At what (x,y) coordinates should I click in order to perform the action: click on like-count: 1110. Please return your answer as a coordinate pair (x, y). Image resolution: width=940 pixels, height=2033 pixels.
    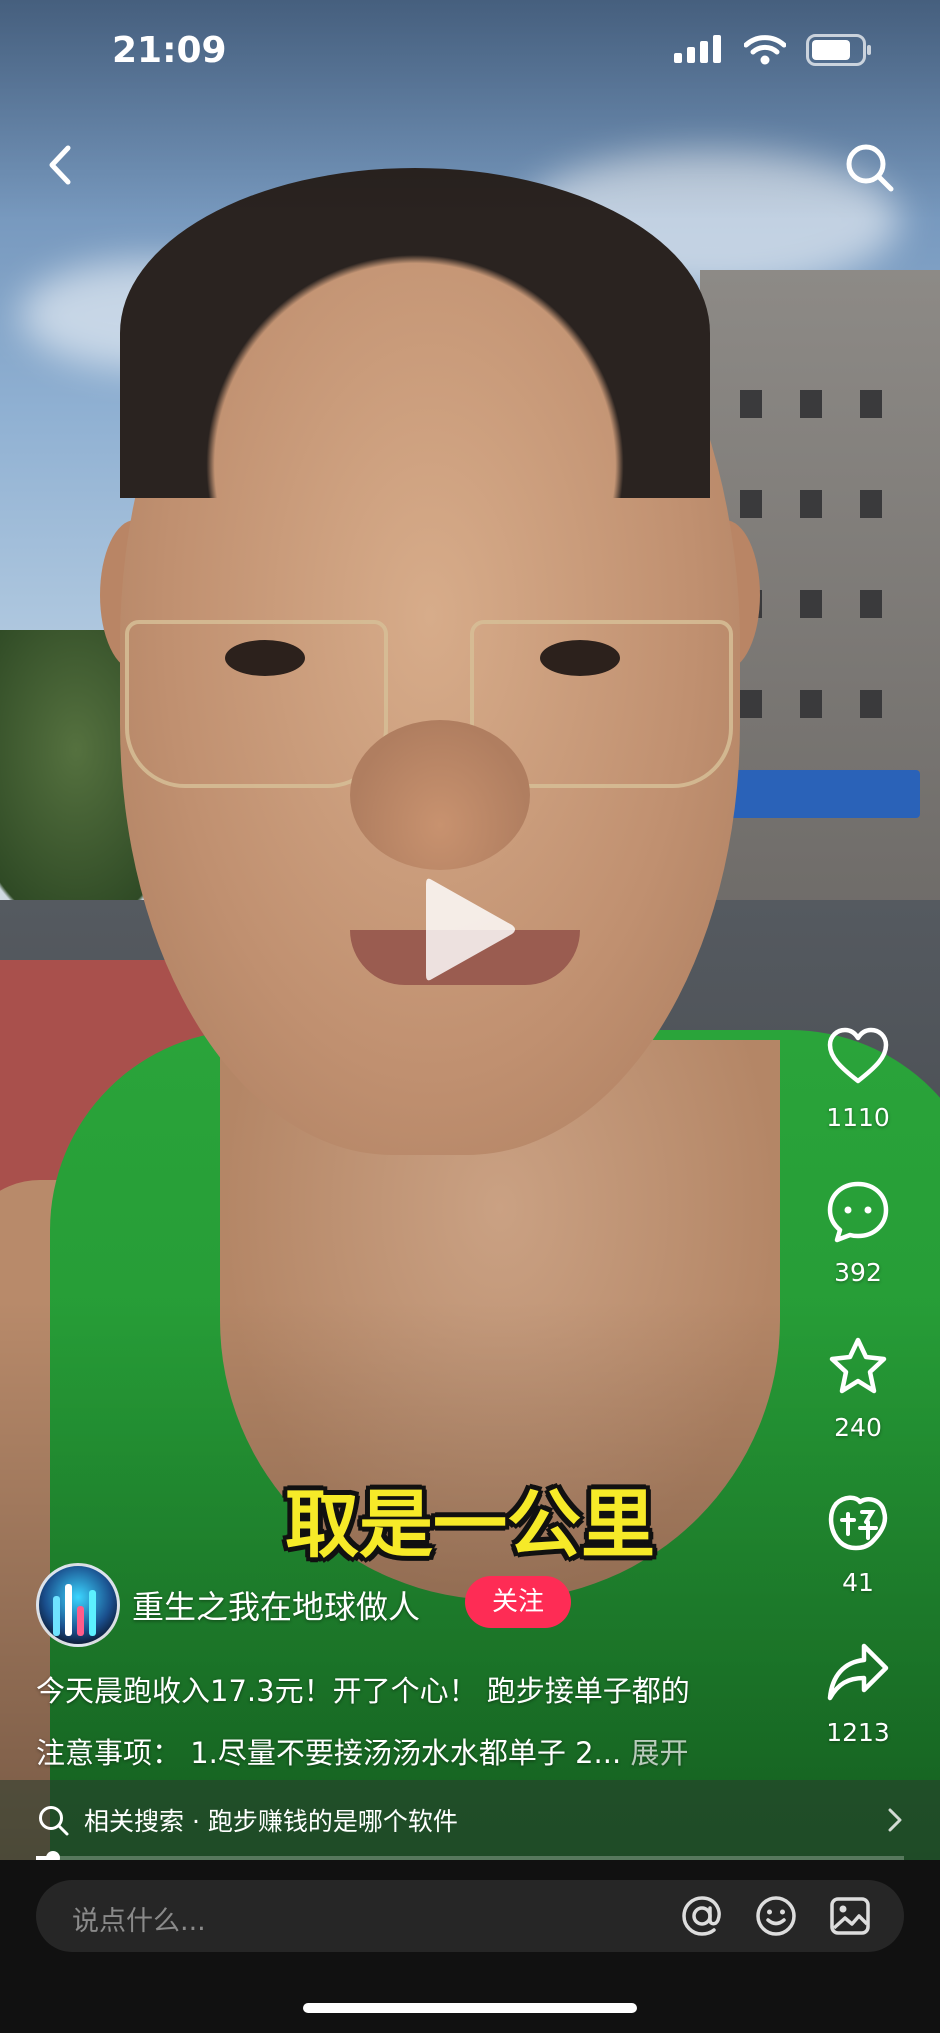
    Looking at the image, I should click on (858, 1117).